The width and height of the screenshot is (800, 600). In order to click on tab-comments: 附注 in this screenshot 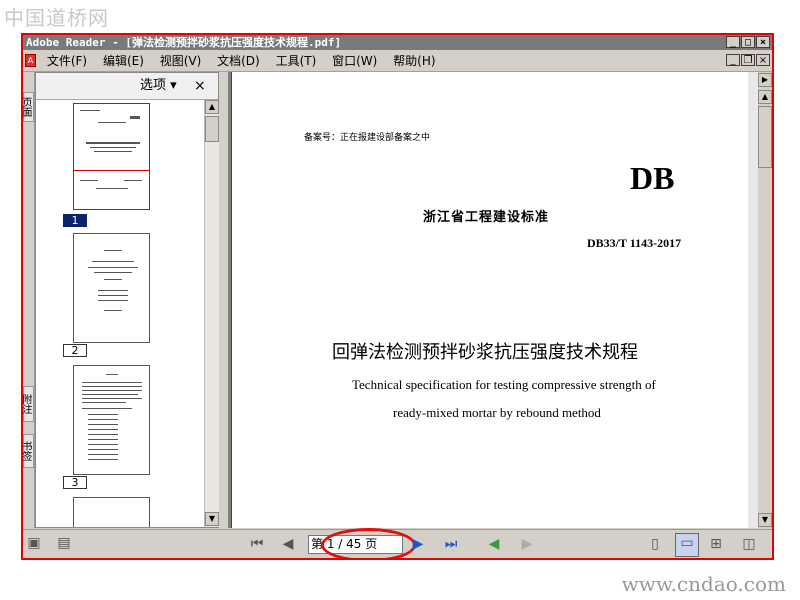, I will do `click(28, 404)`.